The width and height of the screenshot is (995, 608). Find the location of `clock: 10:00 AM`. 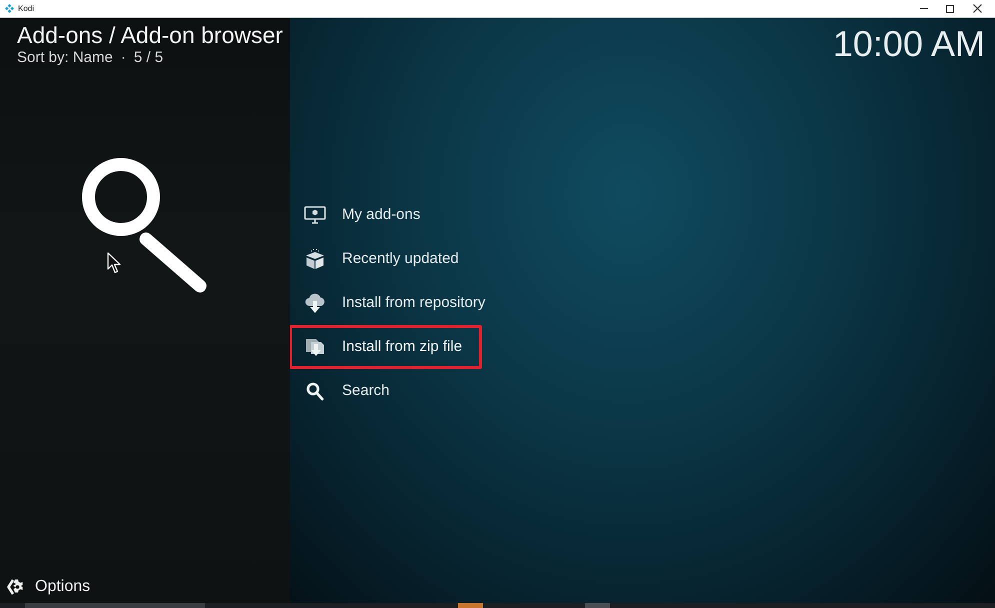

clock: 10:00 AM is located at coordinates (908, 44).